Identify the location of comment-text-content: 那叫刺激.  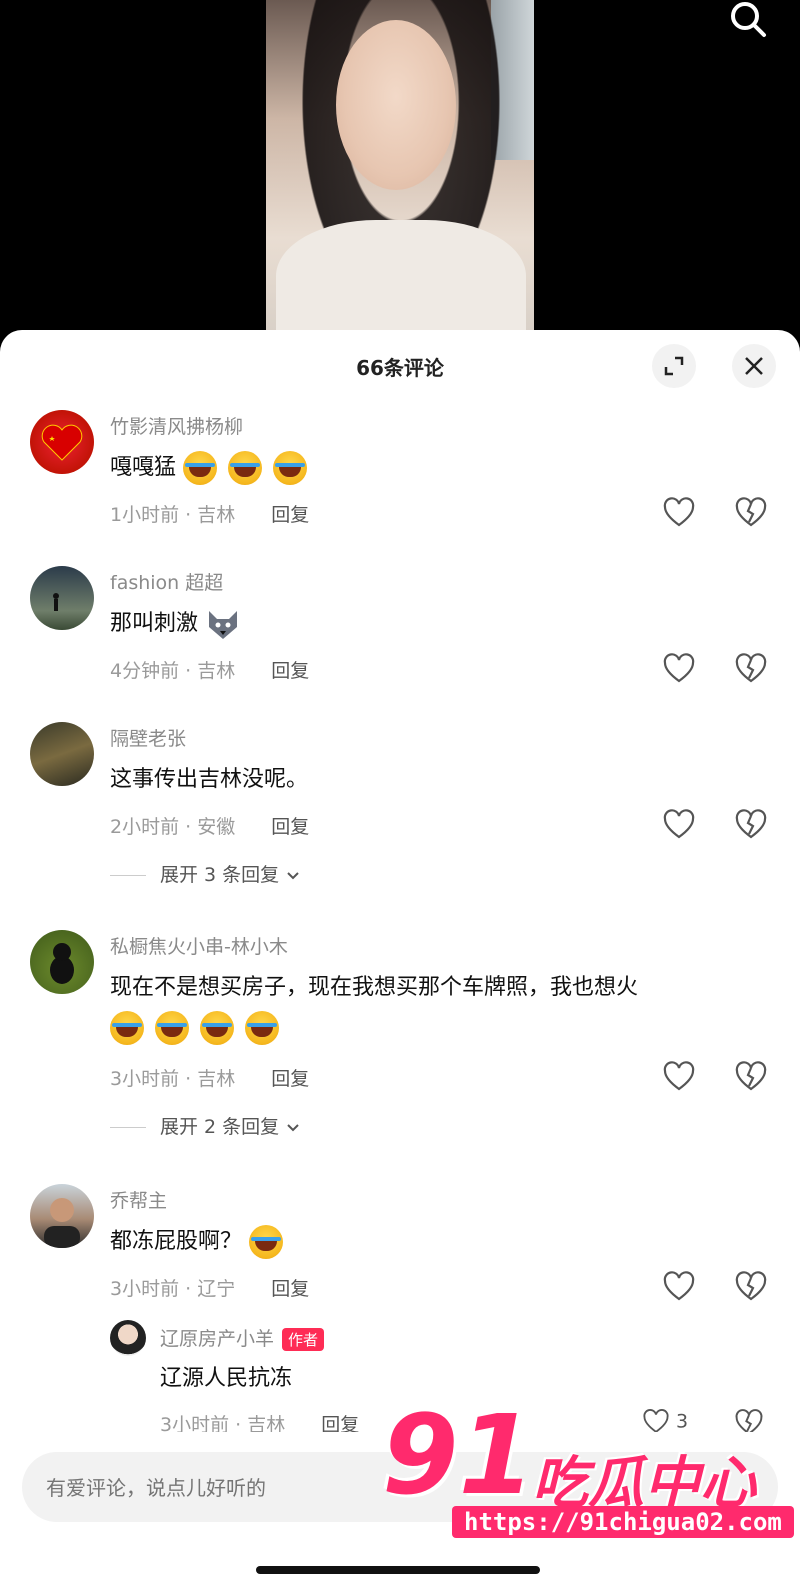
(154, 623).